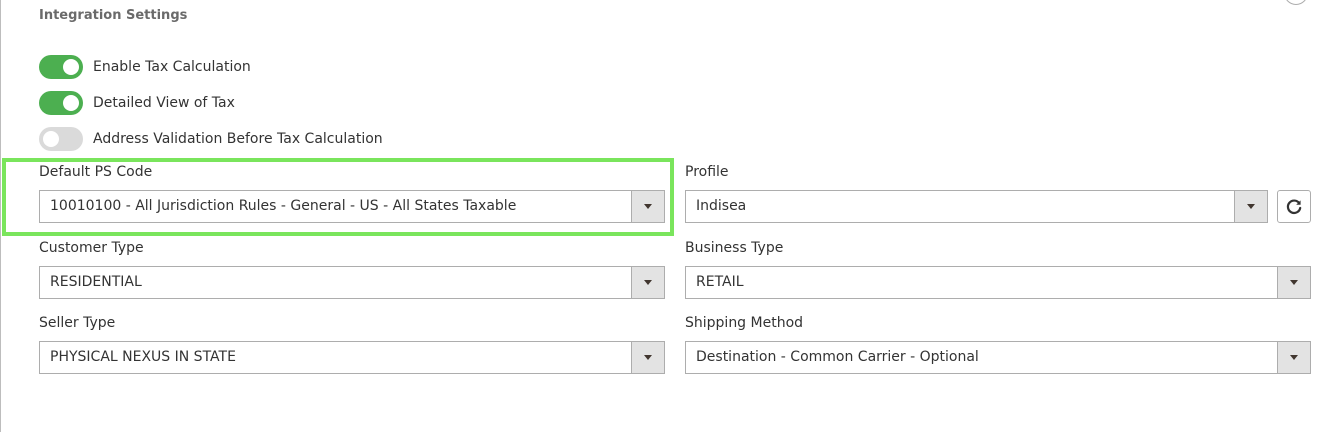  I want to click on seller-type-select: PHYSICAL NEXUS IN STATE, so click(352, 357).